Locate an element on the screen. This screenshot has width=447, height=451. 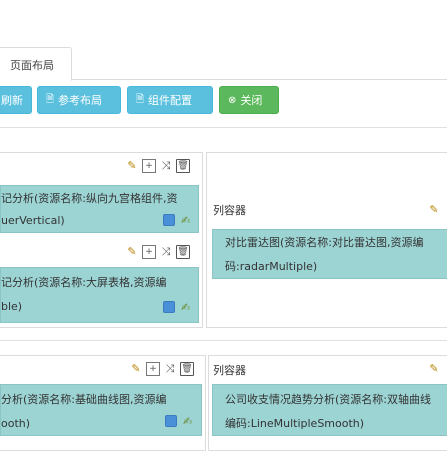
refresh-button: 刷新 is located at coordinates (16, 100).